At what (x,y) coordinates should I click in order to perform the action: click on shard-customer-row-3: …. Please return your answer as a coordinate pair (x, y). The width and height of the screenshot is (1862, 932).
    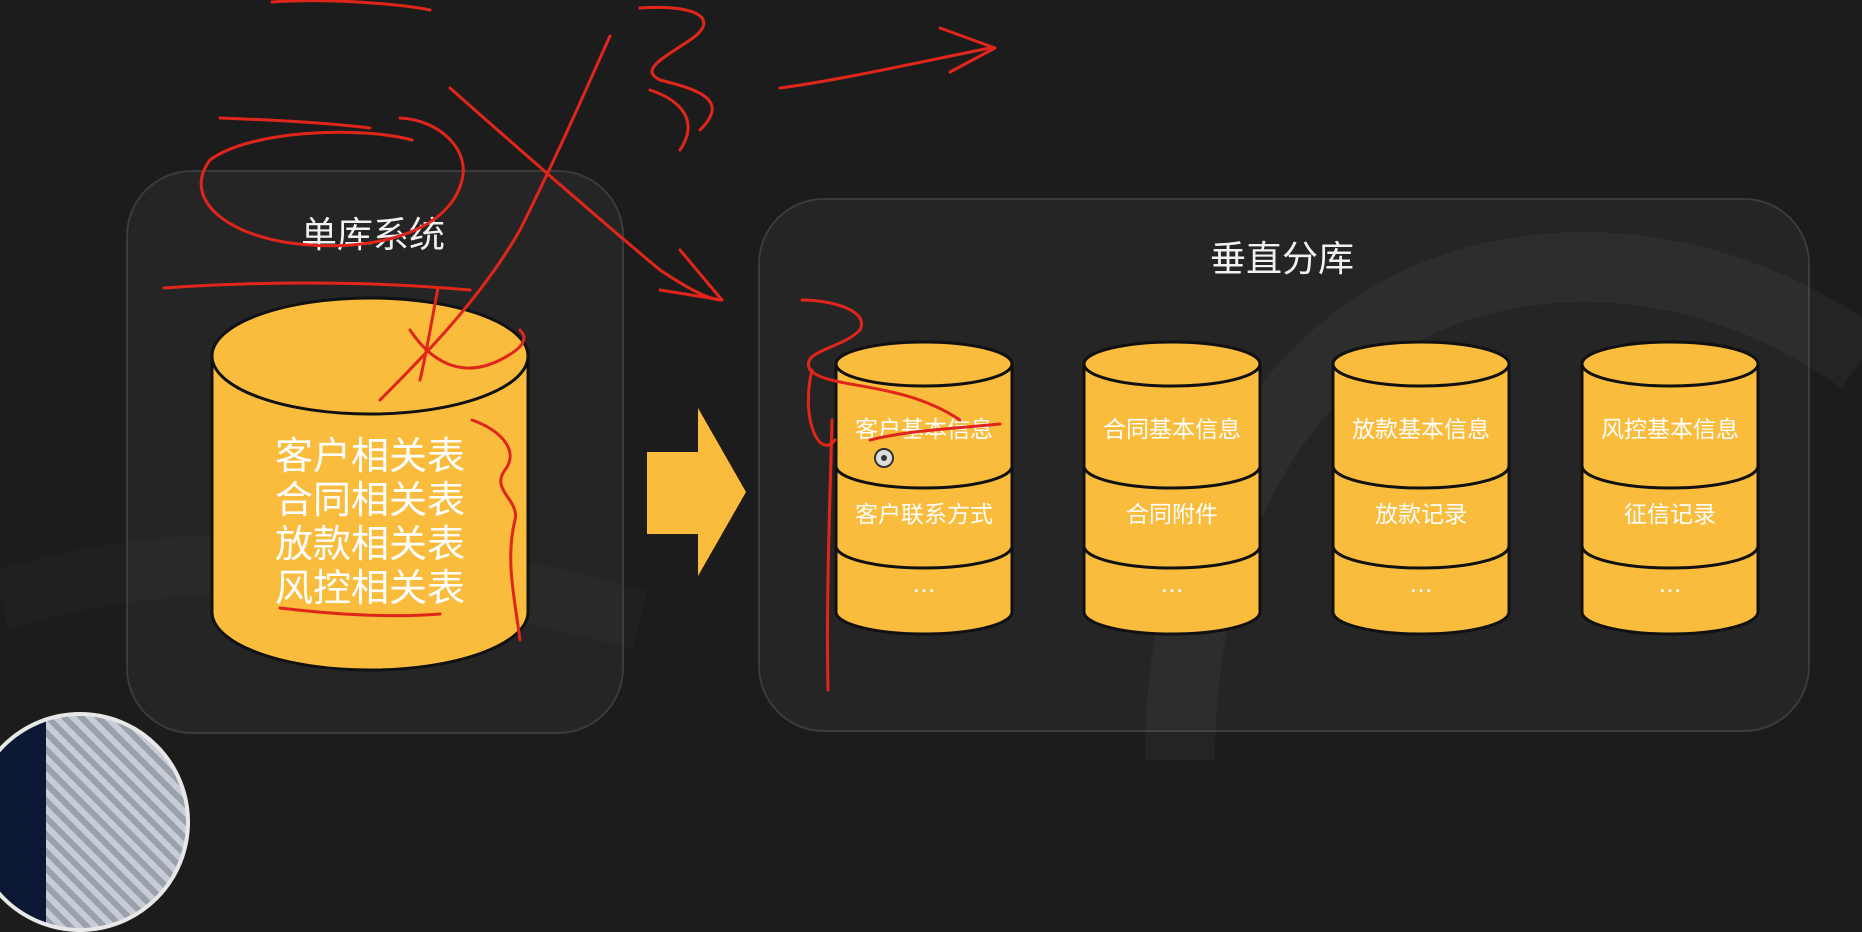
    Looking at the image, I should click on (924, 585).